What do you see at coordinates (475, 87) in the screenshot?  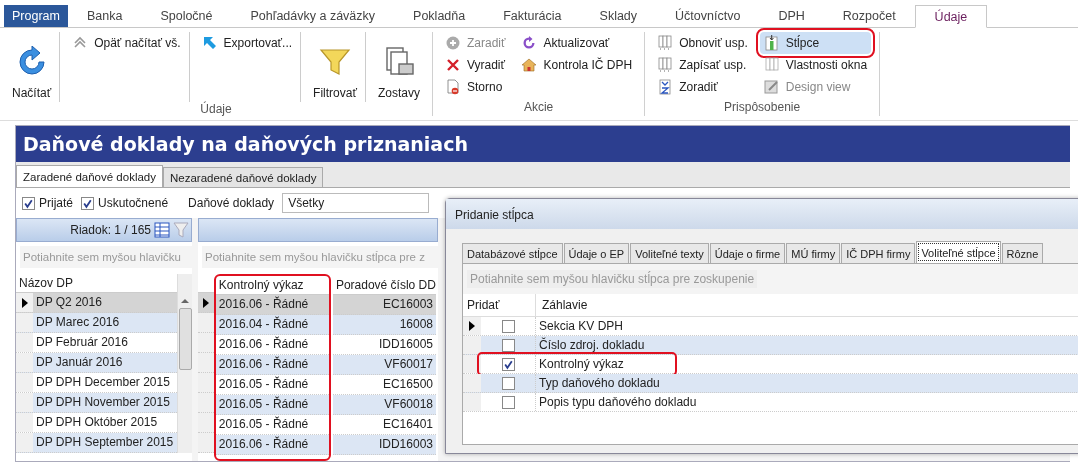 I see `ribbon-button: Storno` at bounding box center [475, 87].